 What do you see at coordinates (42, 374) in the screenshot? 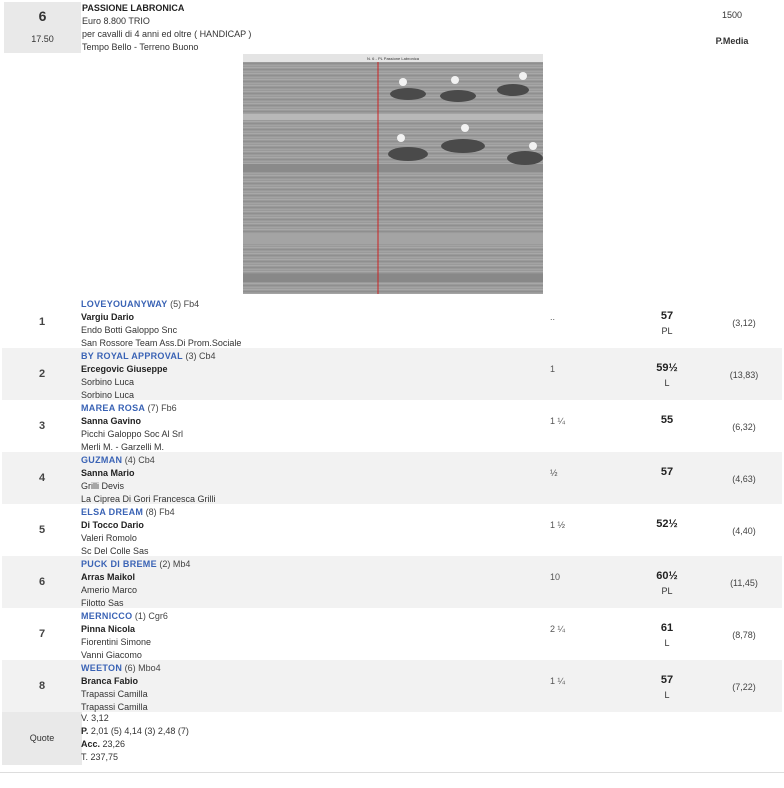
I see `finish-position: 2` at bounding box center [42, 374].